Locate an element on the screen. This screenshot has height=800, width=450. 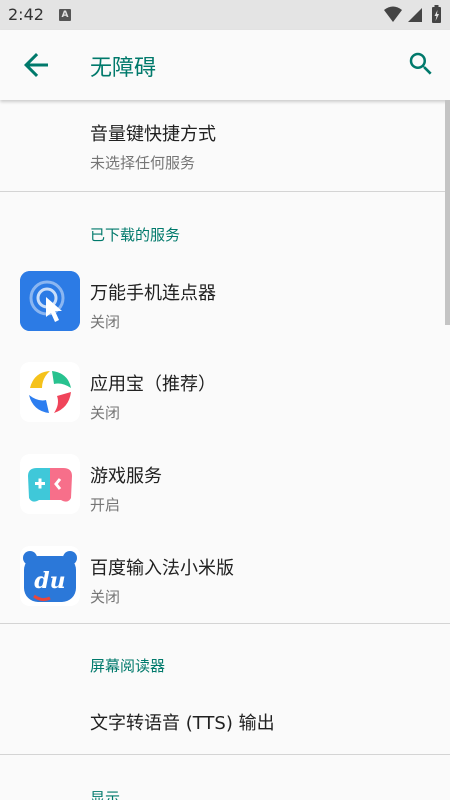
service-item-game-service: 游戏服务 开启 is located at coordinates (126, 488).